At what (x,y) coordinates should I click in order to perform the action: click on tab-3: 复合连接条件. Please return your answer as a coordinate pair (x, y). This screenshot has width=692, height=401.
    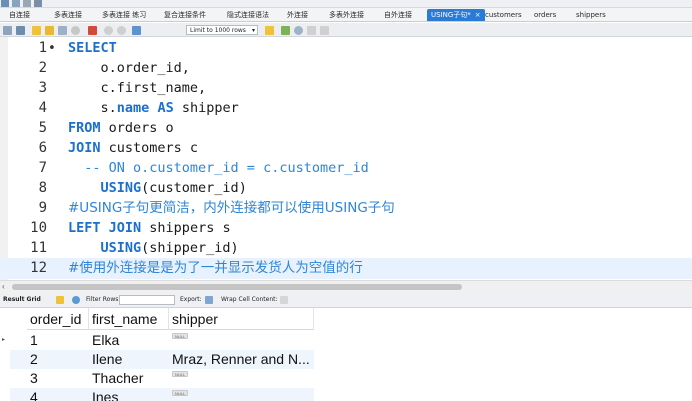
    Looking at the image, I should click on (185, 15).